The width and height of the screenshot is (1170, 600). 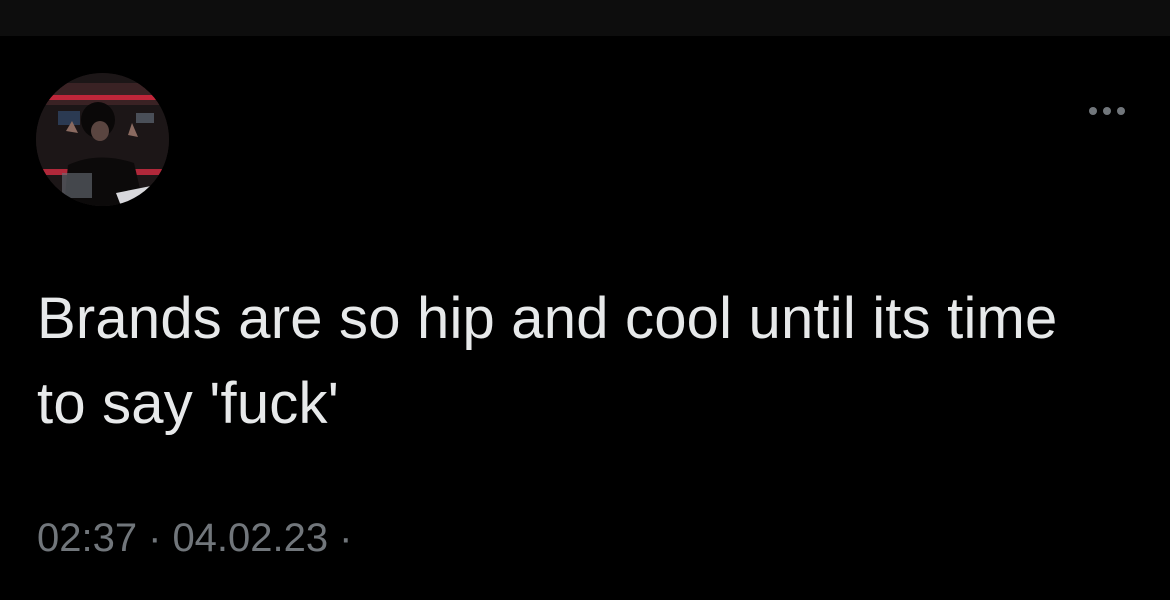 I want to click on status-bar-area, so click(x=585, y=18).